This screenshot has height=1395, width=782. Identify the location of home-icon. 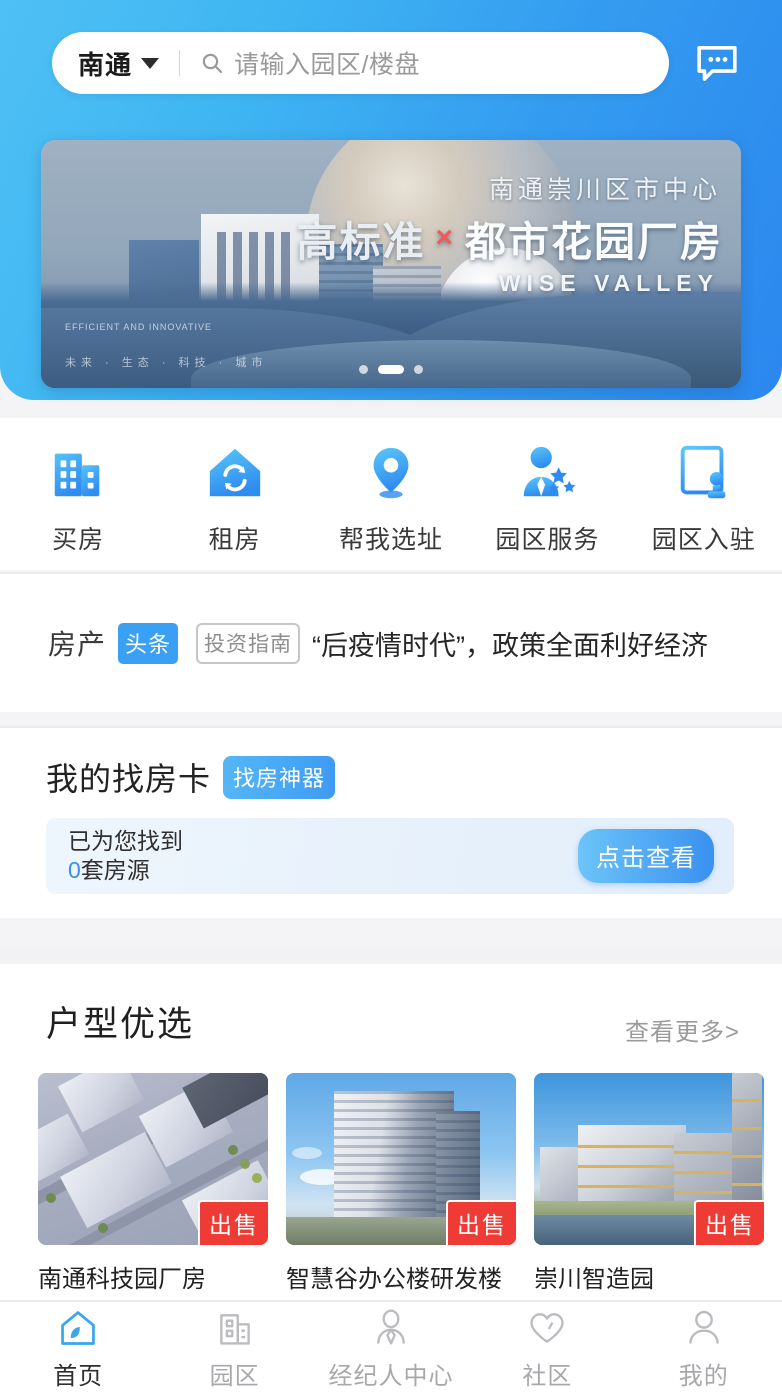
(78, 1328).